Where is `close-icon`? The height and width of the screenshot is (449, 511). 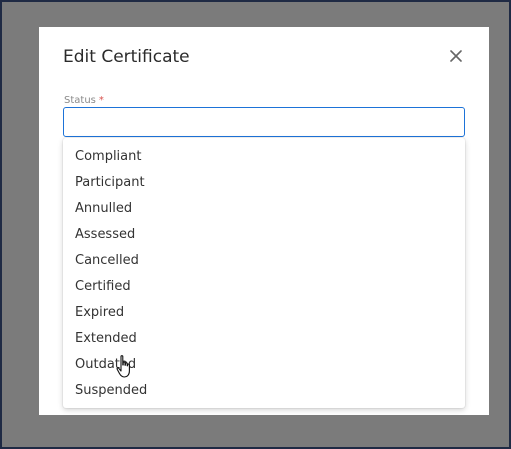 close-icon is located at coordinates (456, 56).